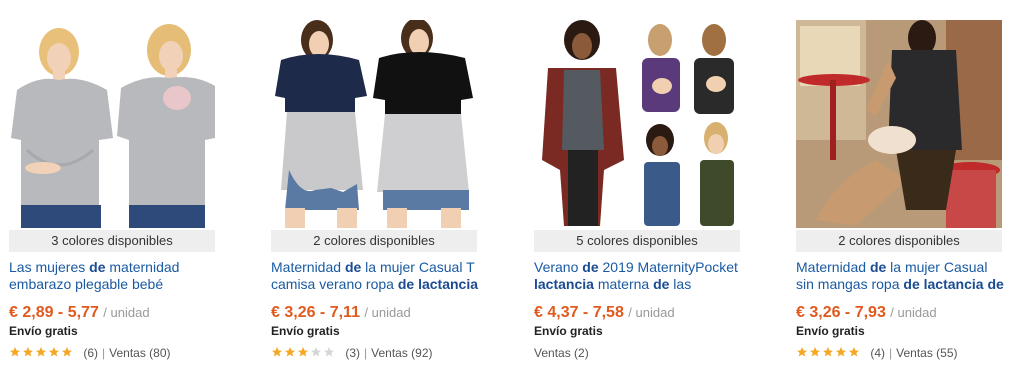  What do you see at coordinates (402, 353) in the screenshot?
I see `sales-count: Ventas (92)` at bounding box center [402, 353].